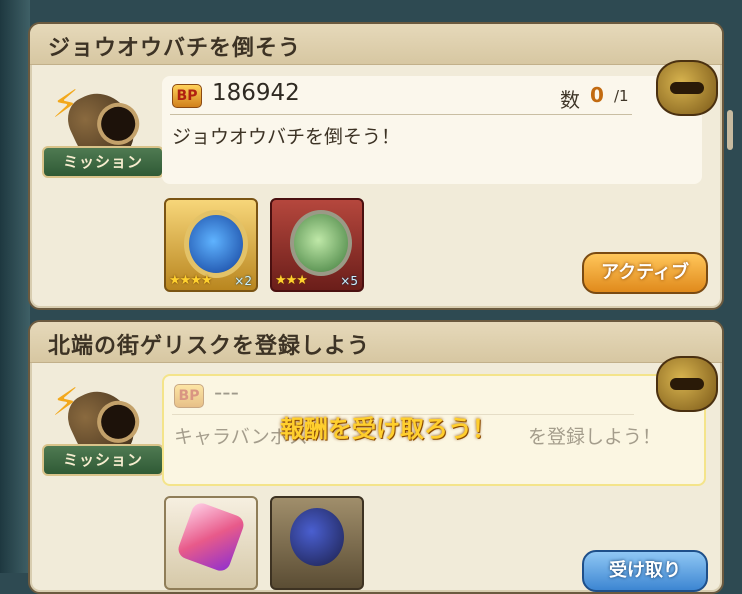 The image size is (742, 594). Describe the element at coordinates (321, 243) in the screenshot. I see `green-seed-icon` at that location.